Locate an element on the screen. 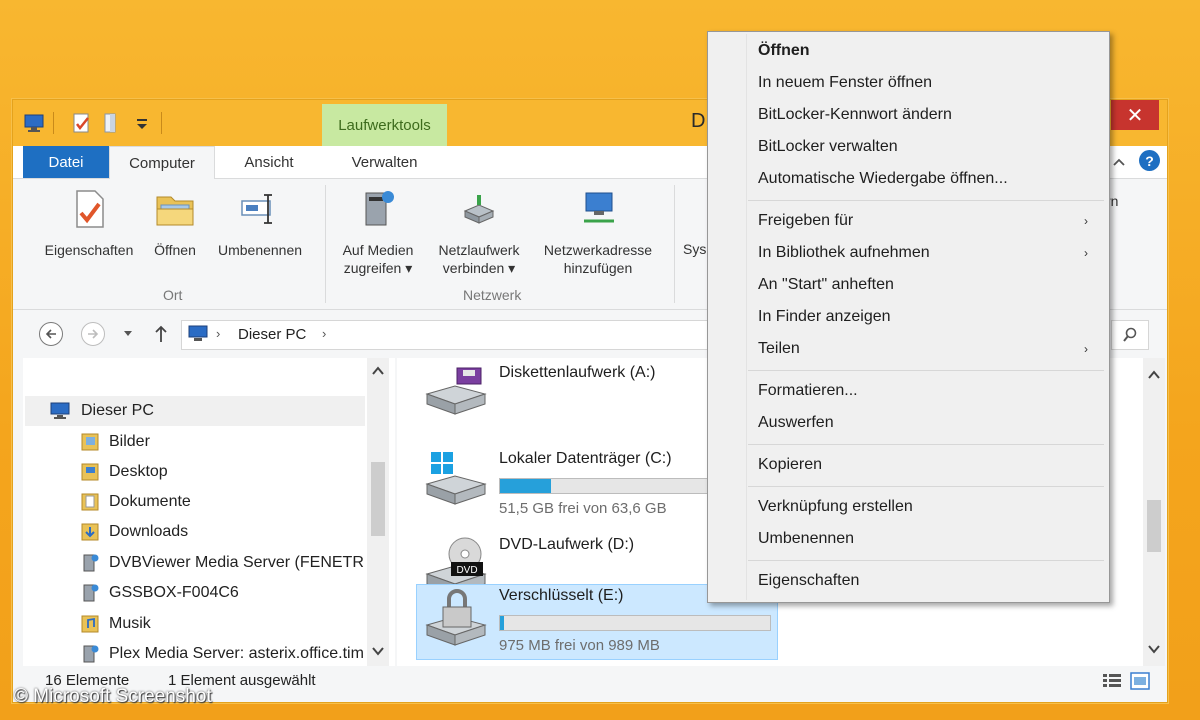 This screenshot has height=720, width=1200. search-input is located at coordinates (1130, 335).